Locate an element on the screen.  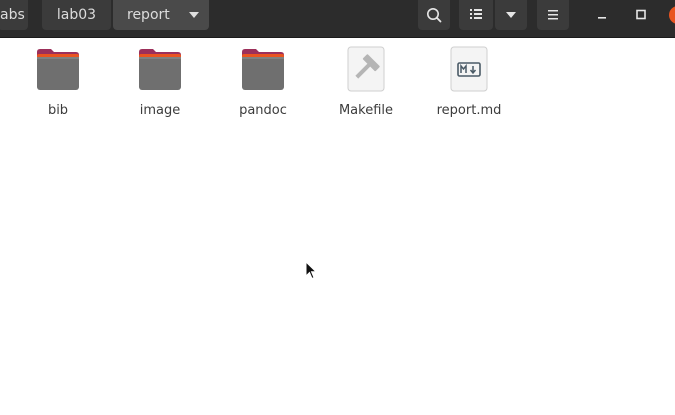
minimize-icon is located at coordinates (602, 18).